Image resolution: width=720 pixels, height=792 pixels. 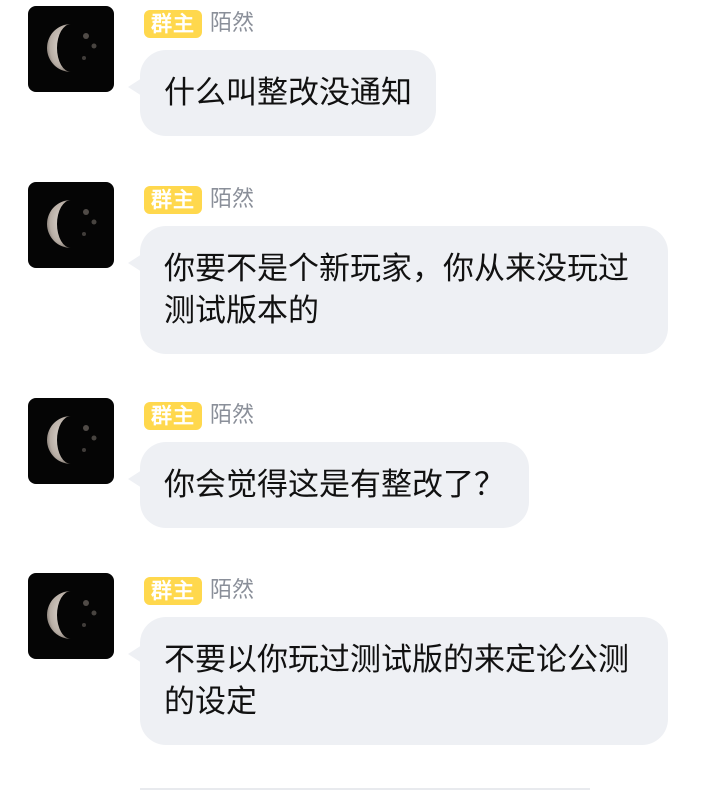 I want to click on partial-message-edge, so click(x=365, y=789).